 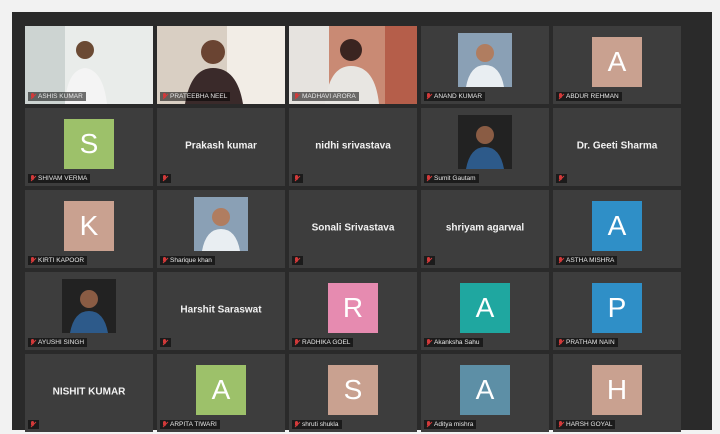 I want to click on participant-display-name: NISHIT KUMAR, so click(x=89, y=392).